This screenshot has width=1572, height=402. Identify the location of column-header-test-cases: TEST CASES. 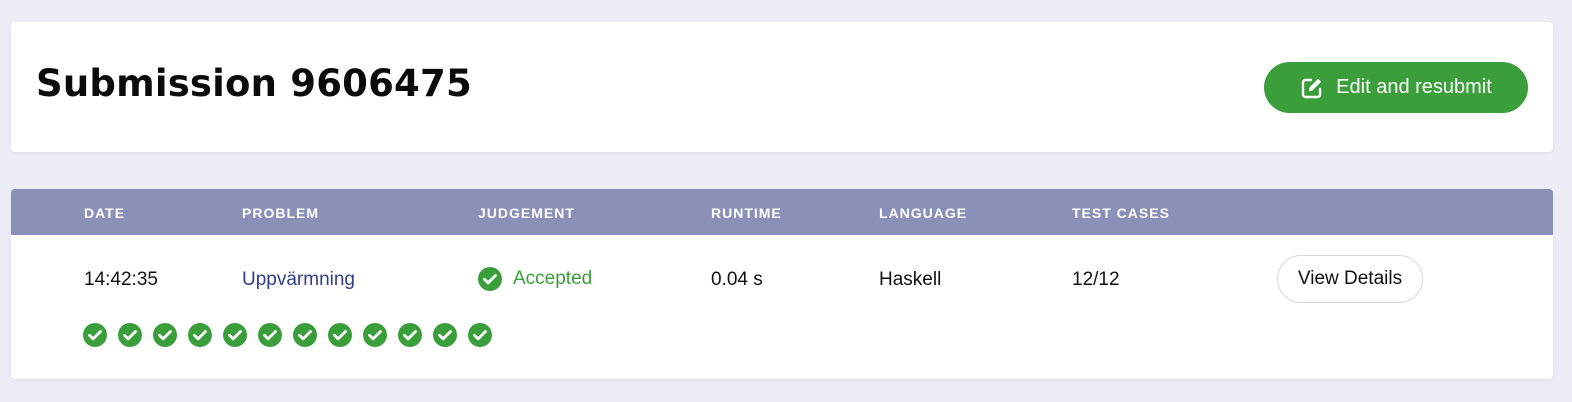
(1121, 213).